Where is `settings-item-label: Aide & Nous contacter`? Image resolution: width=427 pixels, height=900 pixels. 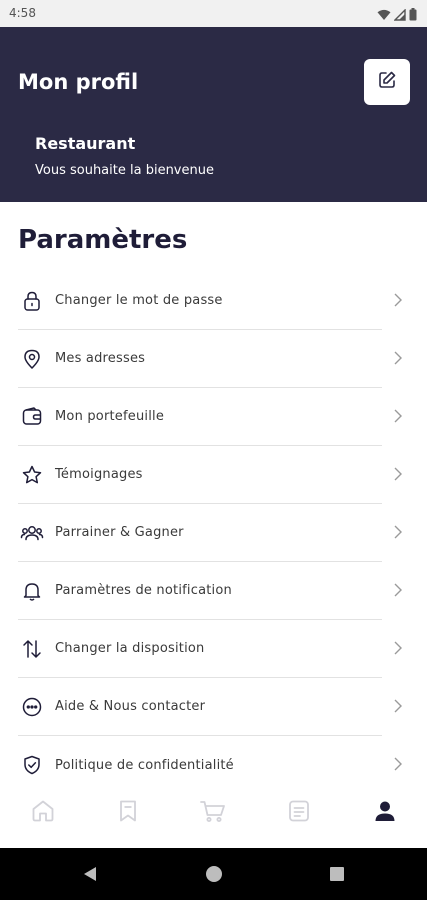
settings-item-label: Aide & Nous contacter is located at coordinates (130, 706).